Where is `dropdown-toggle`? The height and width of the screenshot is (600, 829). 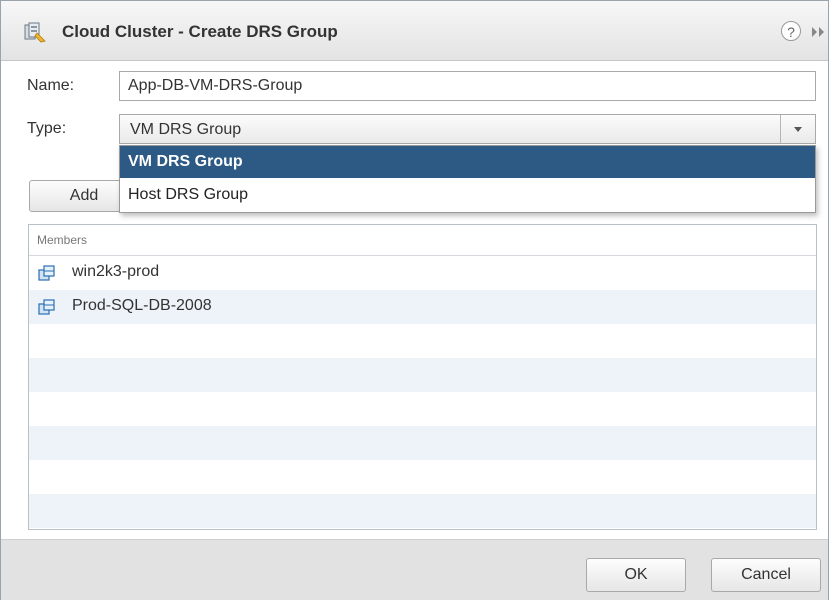
dropdown-toggle is located at coordinates (797, 129).